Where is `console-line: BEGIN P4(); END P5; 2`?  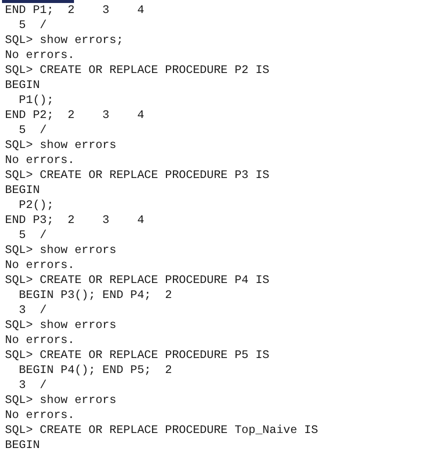
console-line: BEGIN P4(); END P5; 2 is located at coordinates (95, 370).